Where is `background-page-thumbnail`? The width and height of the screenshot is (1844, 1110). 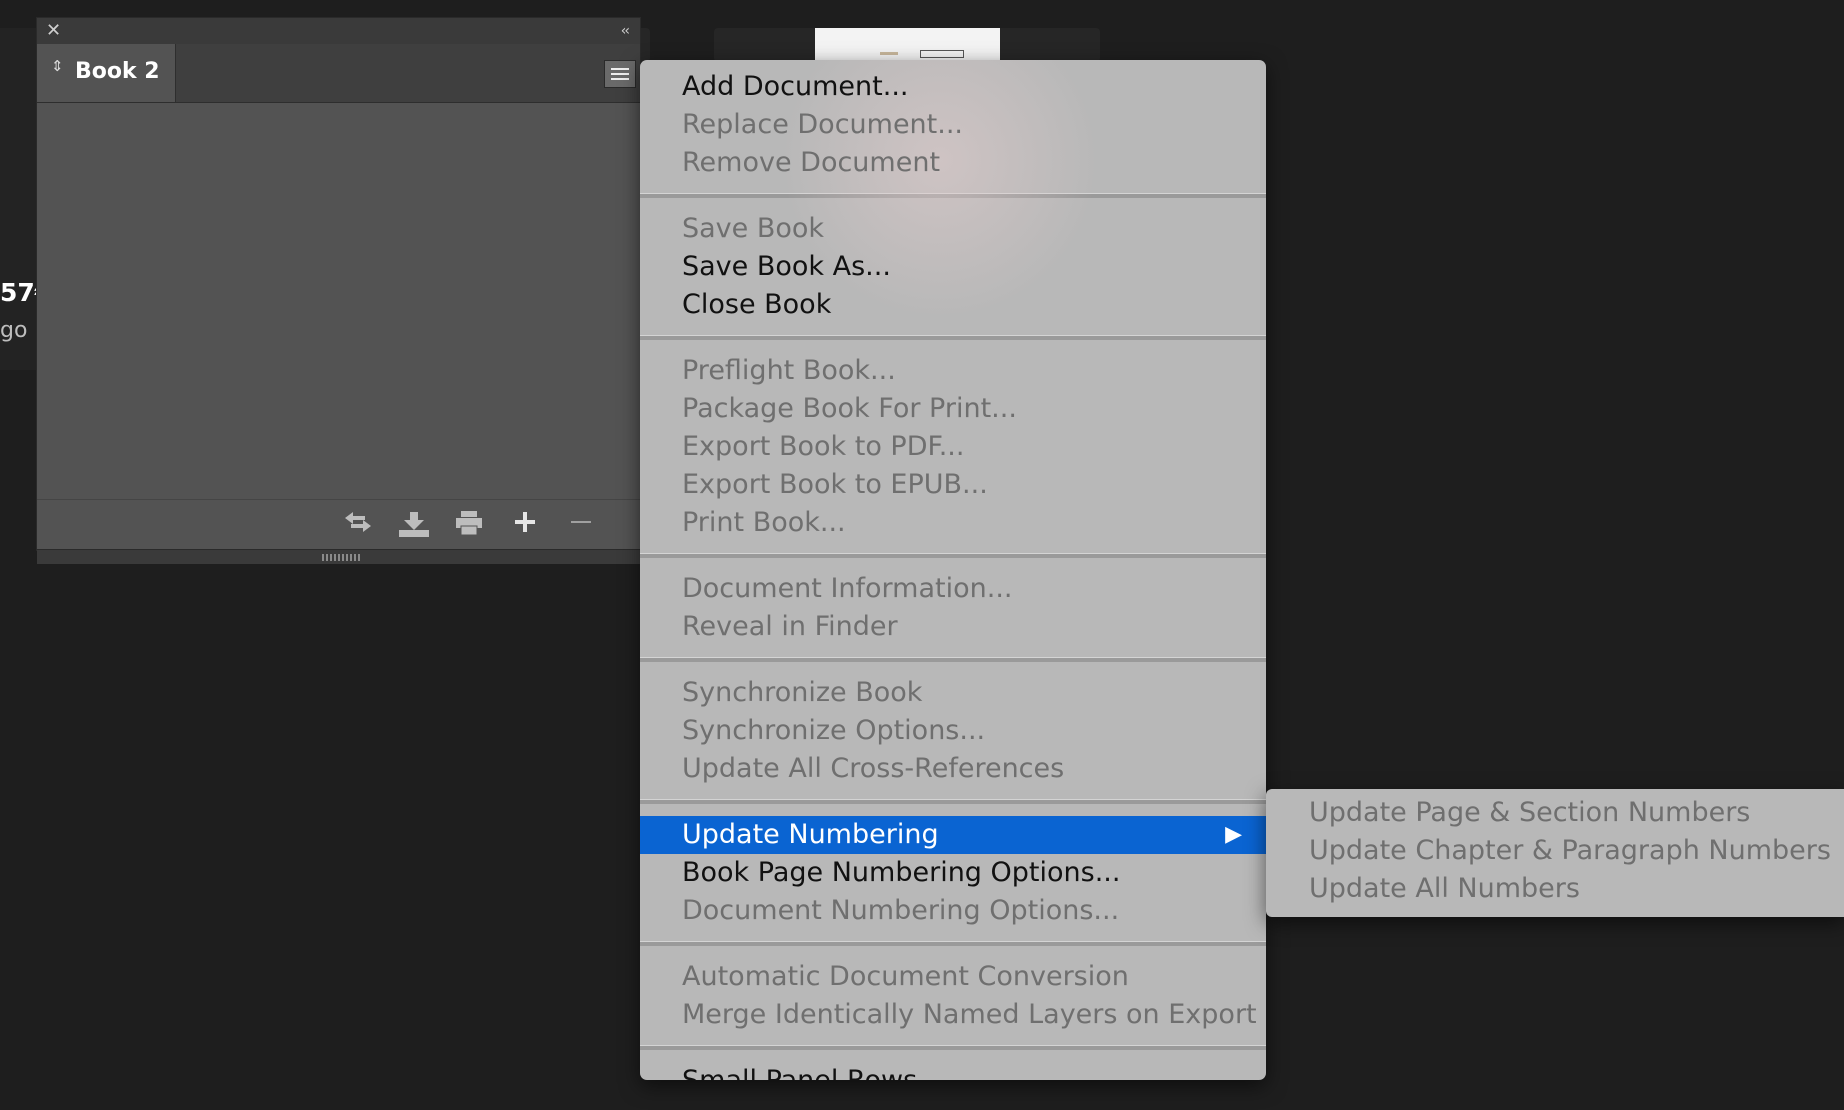 background-page-thumbnail is located at coordinates (907, 45).